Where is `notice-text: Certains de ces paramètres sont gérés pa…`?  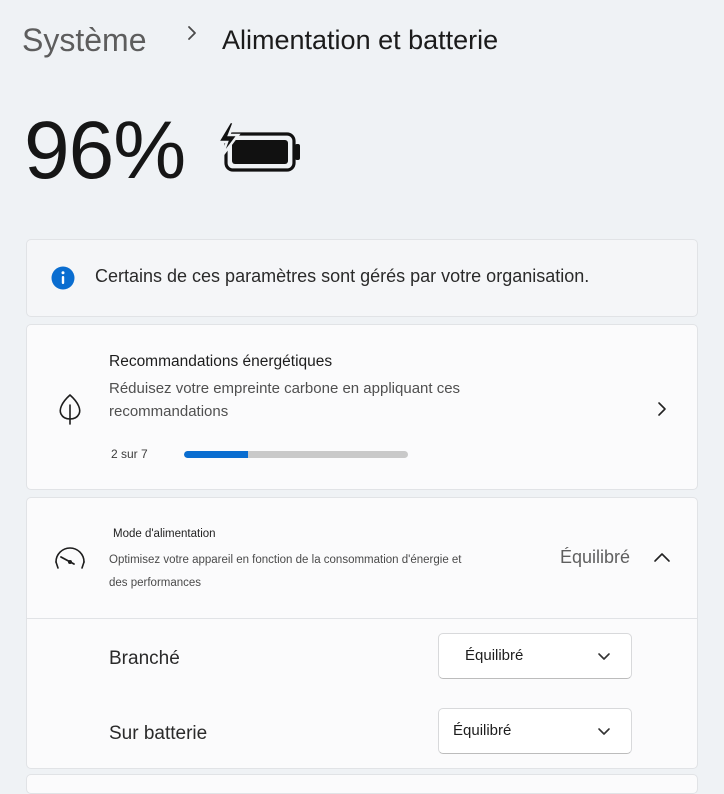 notice-text: Certains de ces paramètres sont gérés pa… is located at coordinates (342, 276).